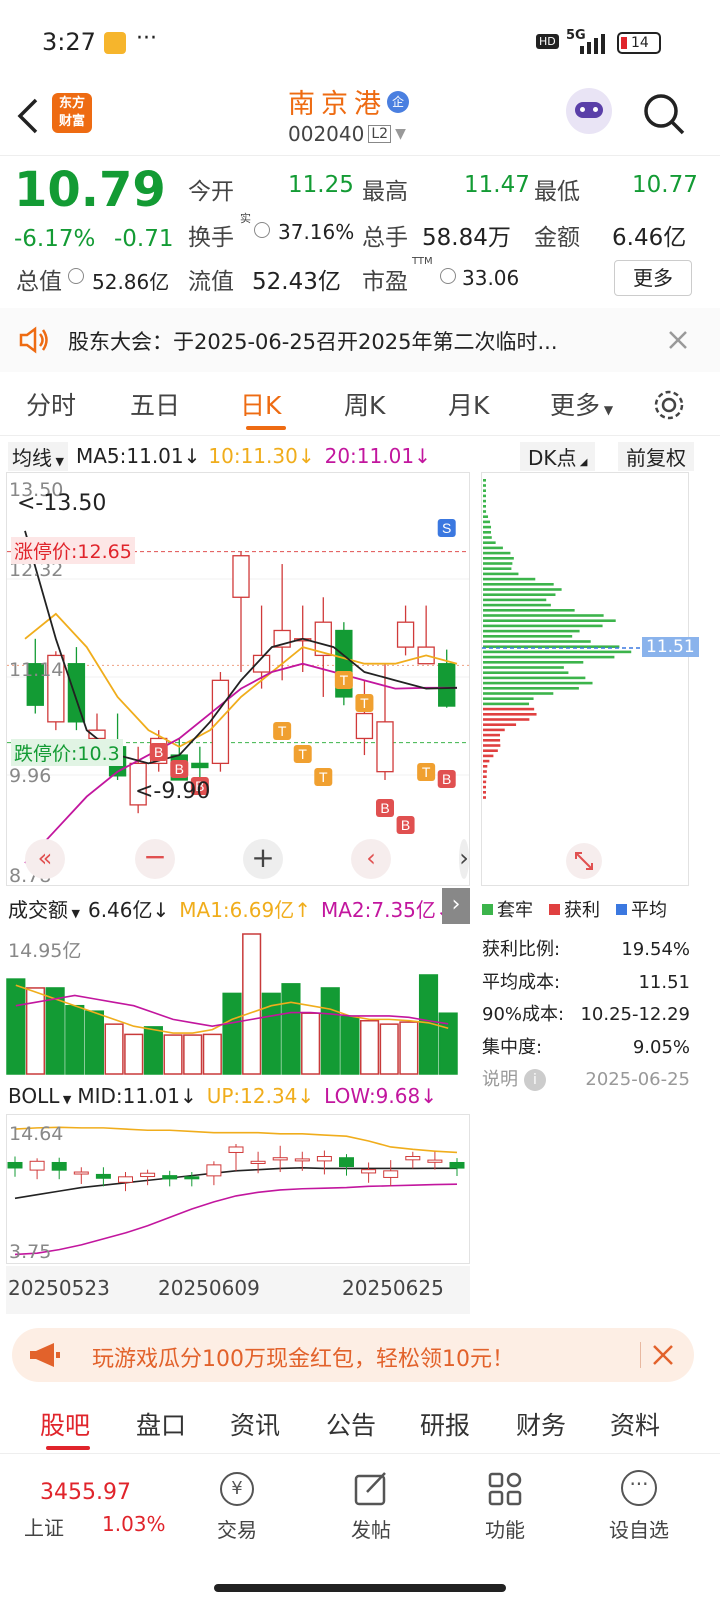 This screenshot has width=720, height=1600. What do you see at coordinates (377, 456) in the screenshot?
I see `ma20-value: 20:11.01↓` at bounding box center [377, 456].